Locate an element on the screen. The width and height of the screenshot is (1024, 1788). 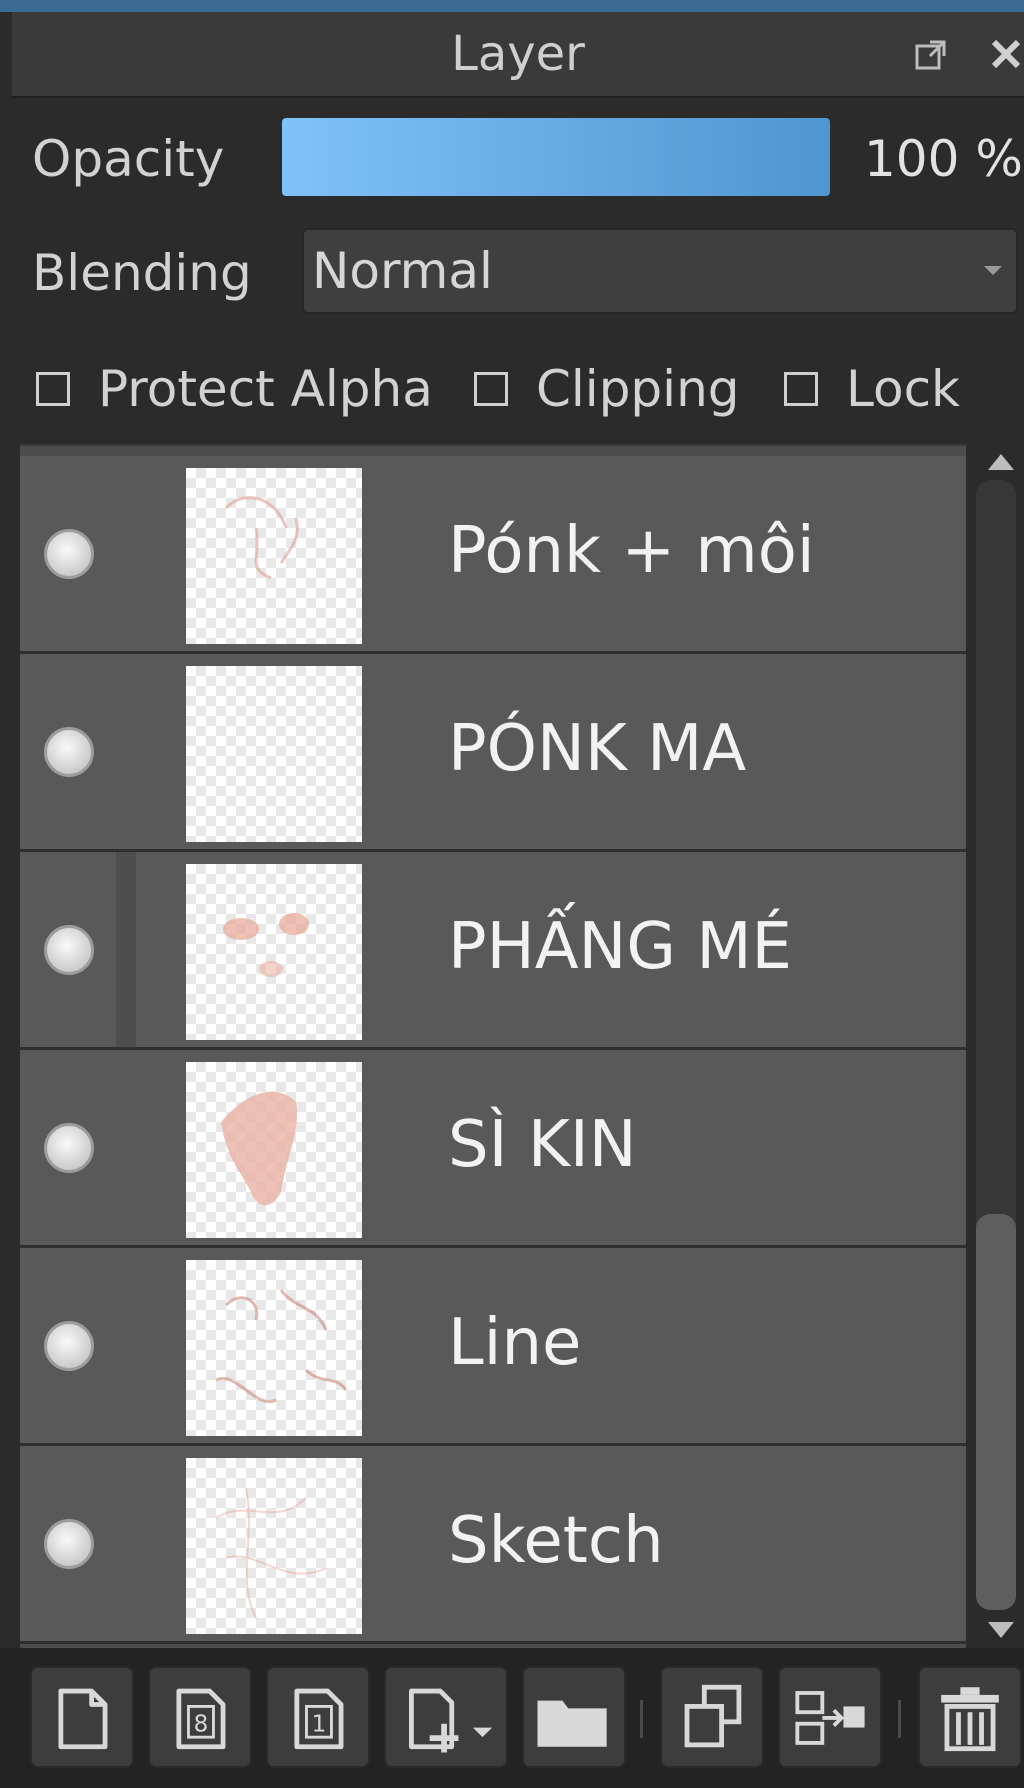
add-layer-menu-button is located at coordinates (446, 1717).